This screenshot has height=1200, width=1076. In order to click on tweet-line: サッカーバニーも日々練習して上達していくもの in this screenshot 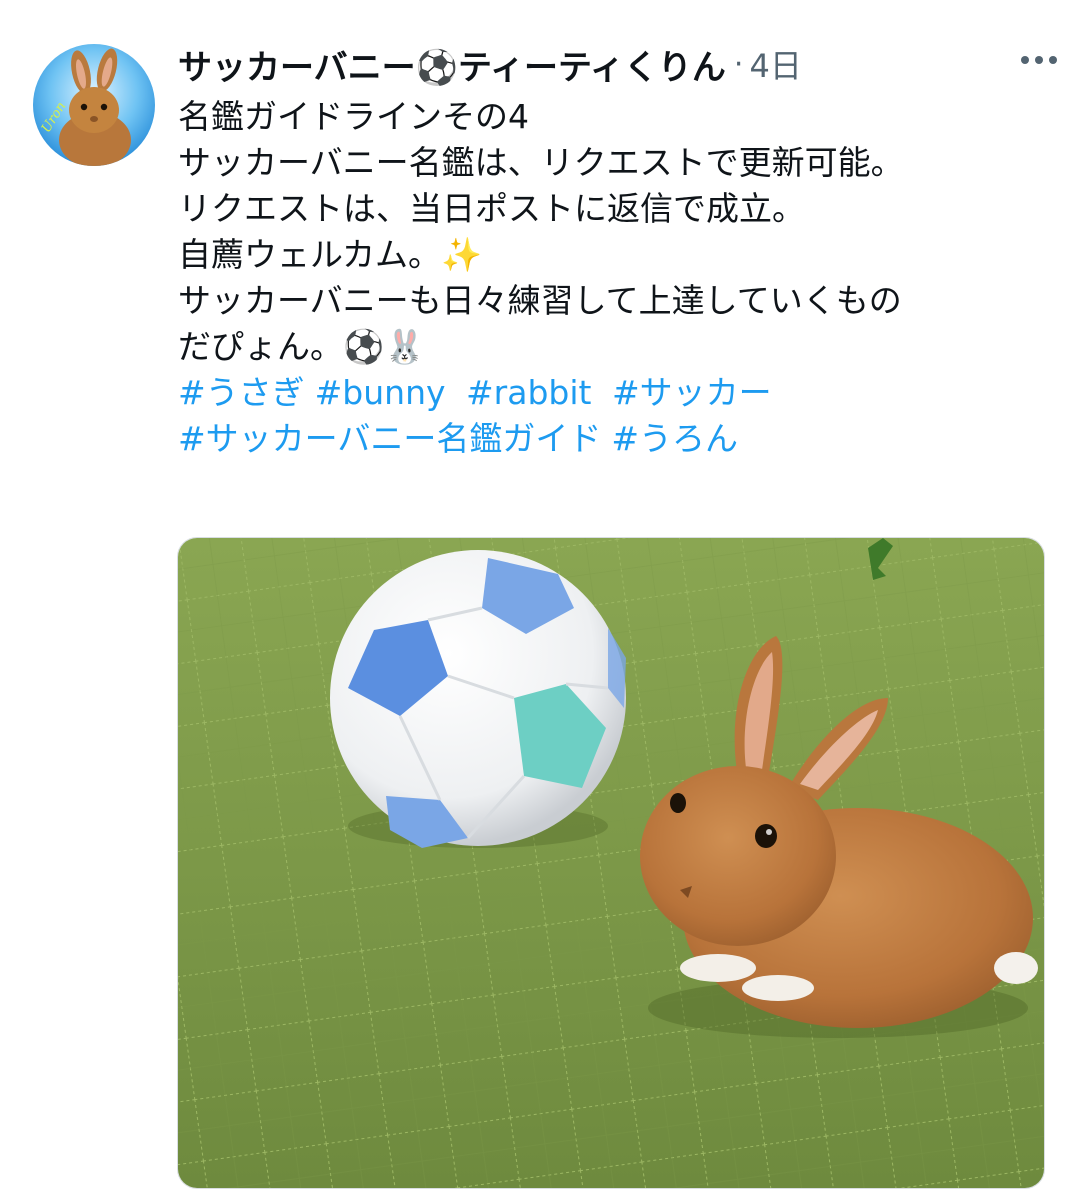, I will do `click(540, 300)`.